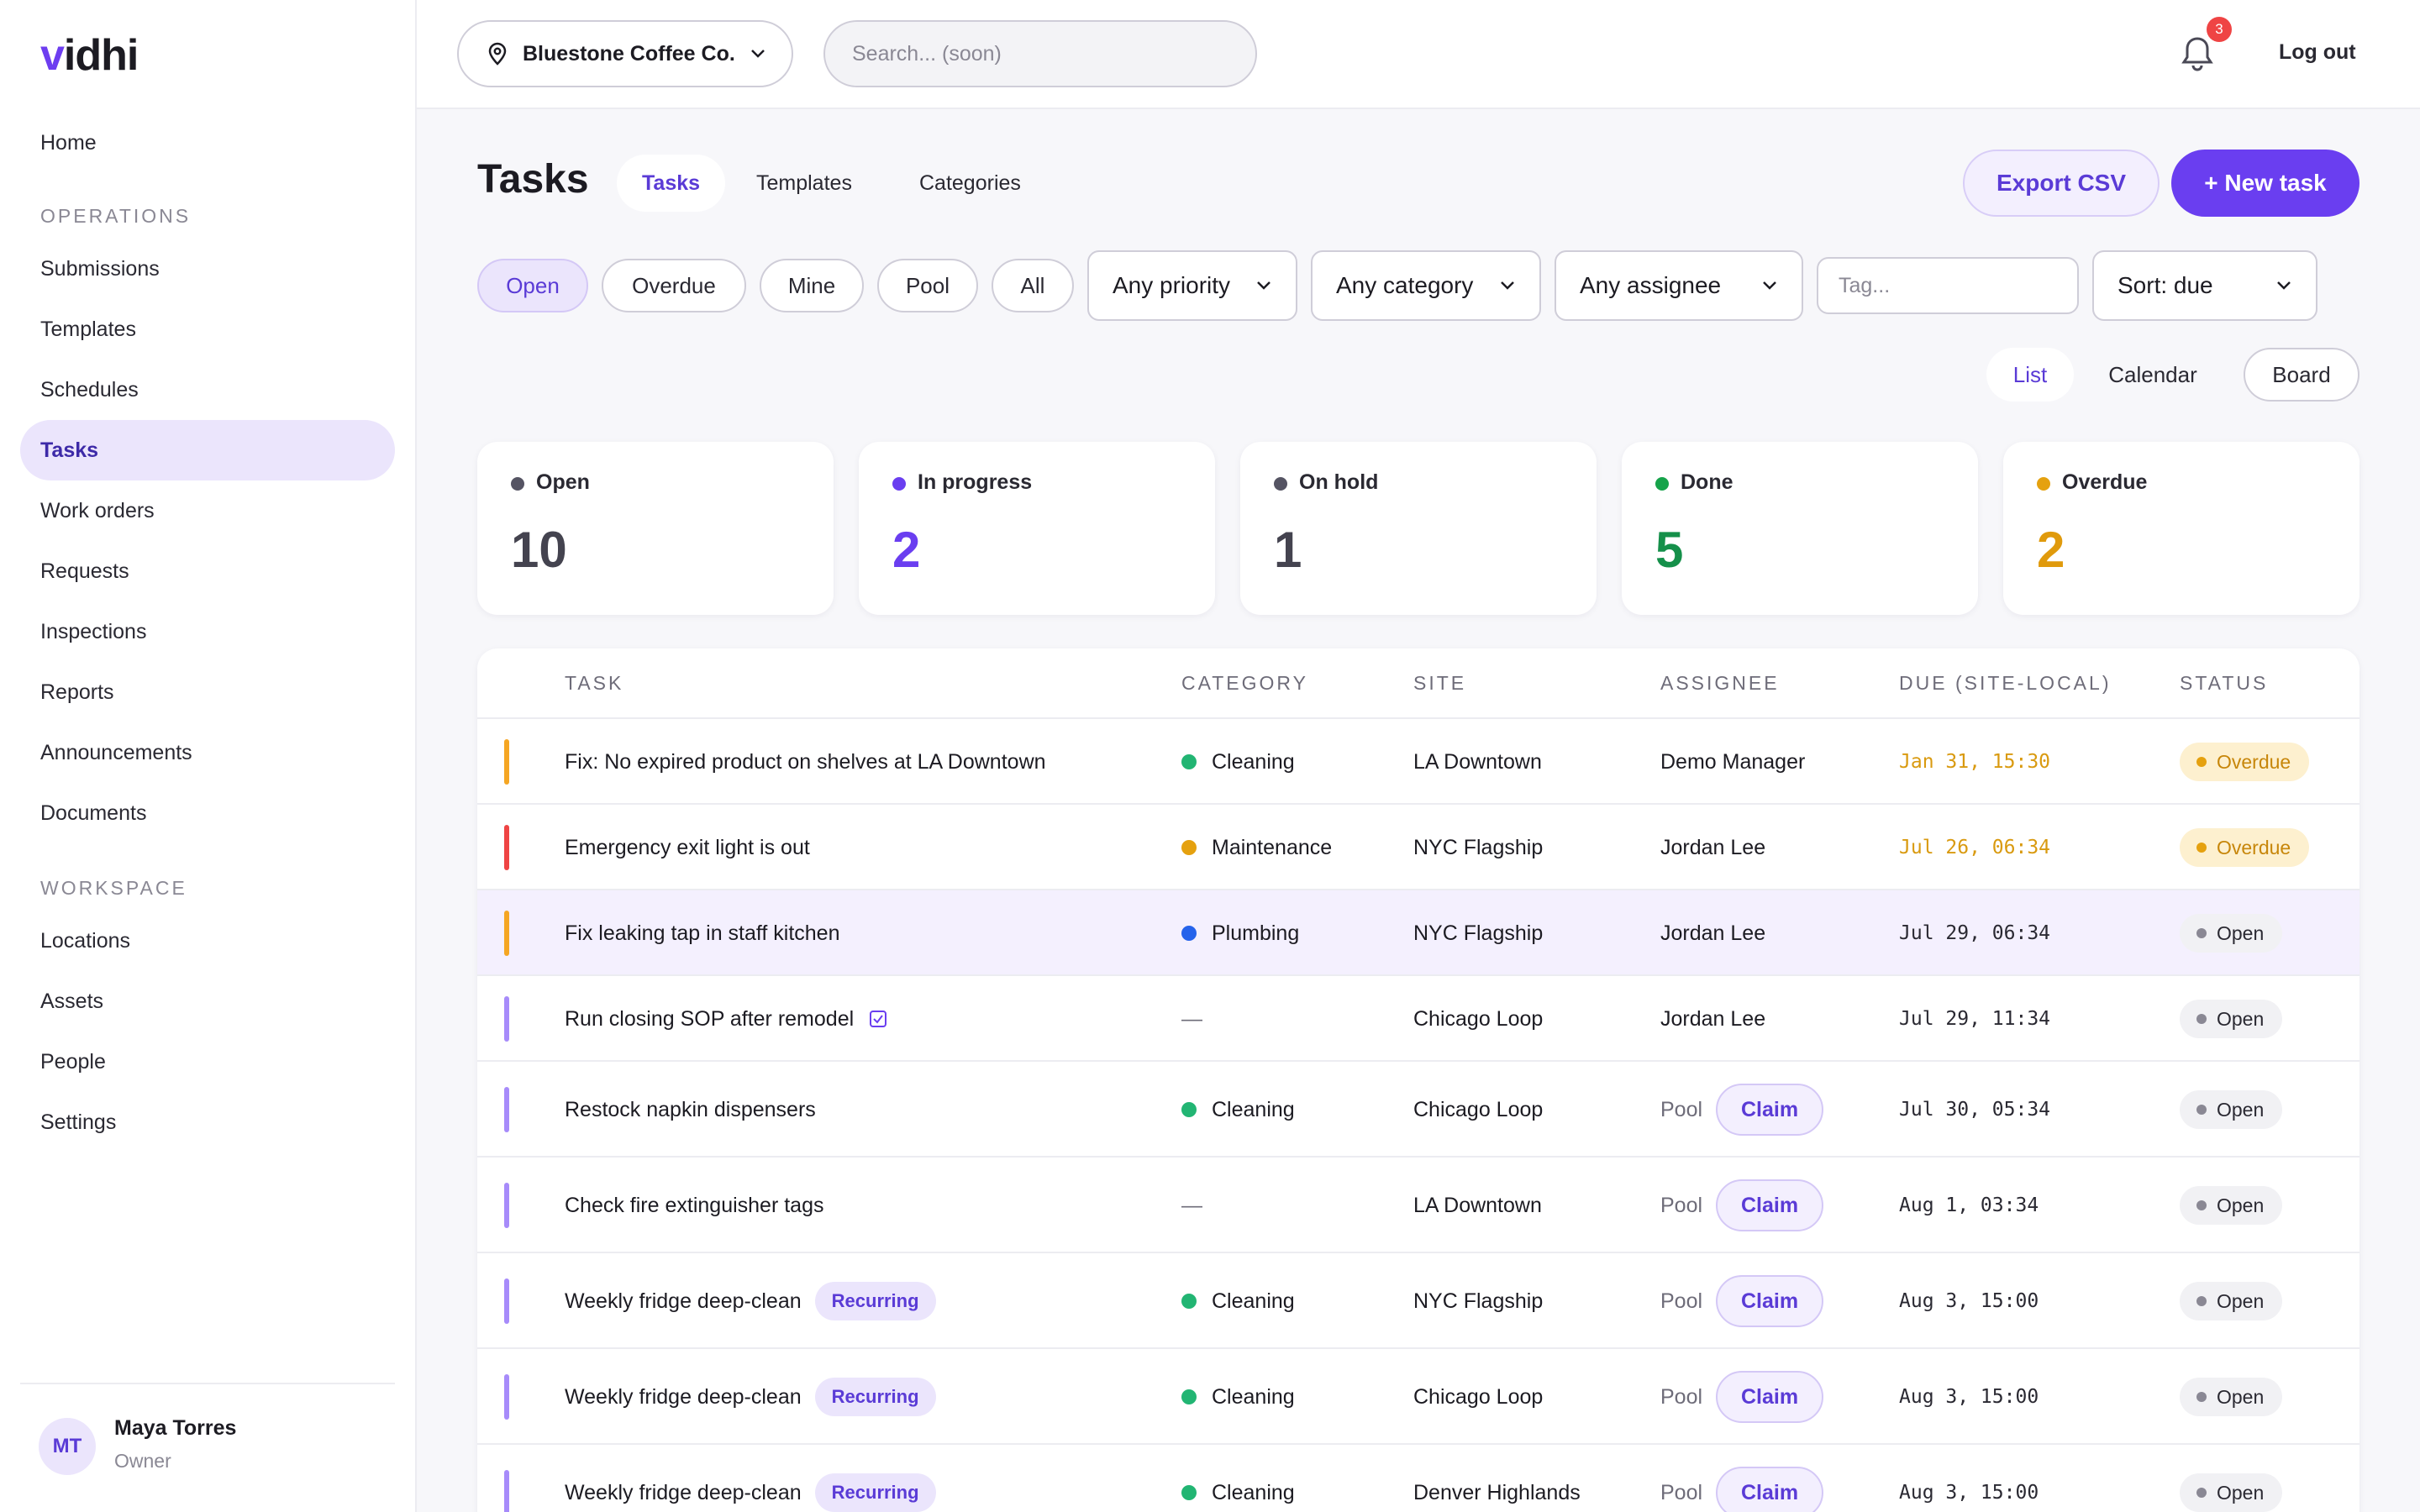 The width and height of the screenshot is (2420, 1512). Describe the element at coordinates (207, 813) in the screenshot. I see `sidebar-item-documents: Documents` at that location.